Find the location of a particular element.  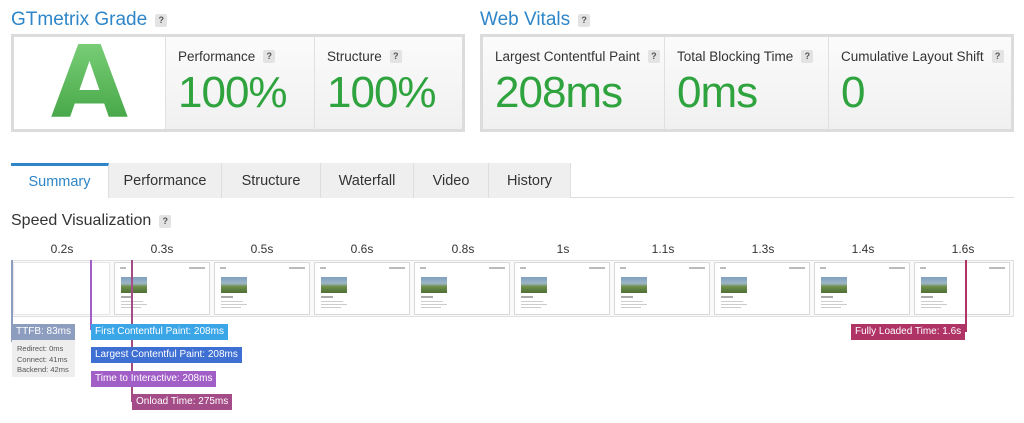

grade-panel: A Performance? 100% Structure? 100% is located at coordinates (238, 83).